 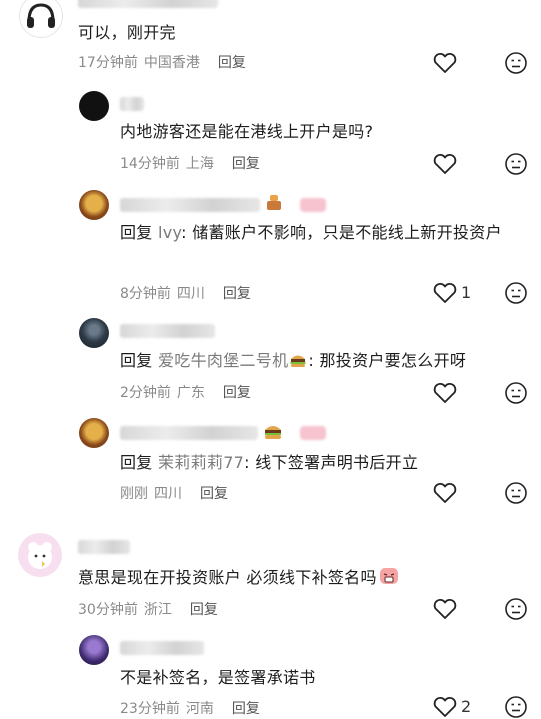 I want to click on comment-location: 河南, so click(x=199, y=709).